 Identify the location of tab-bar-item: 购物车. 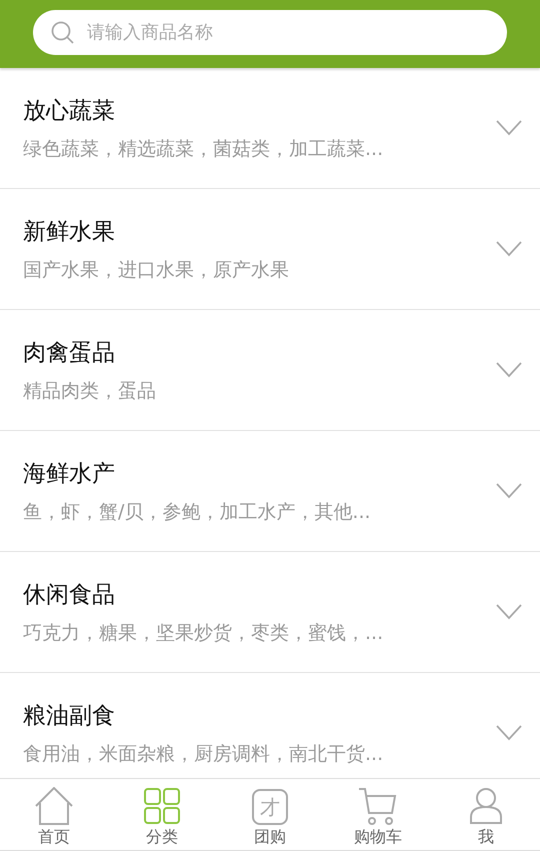
(378, 814).